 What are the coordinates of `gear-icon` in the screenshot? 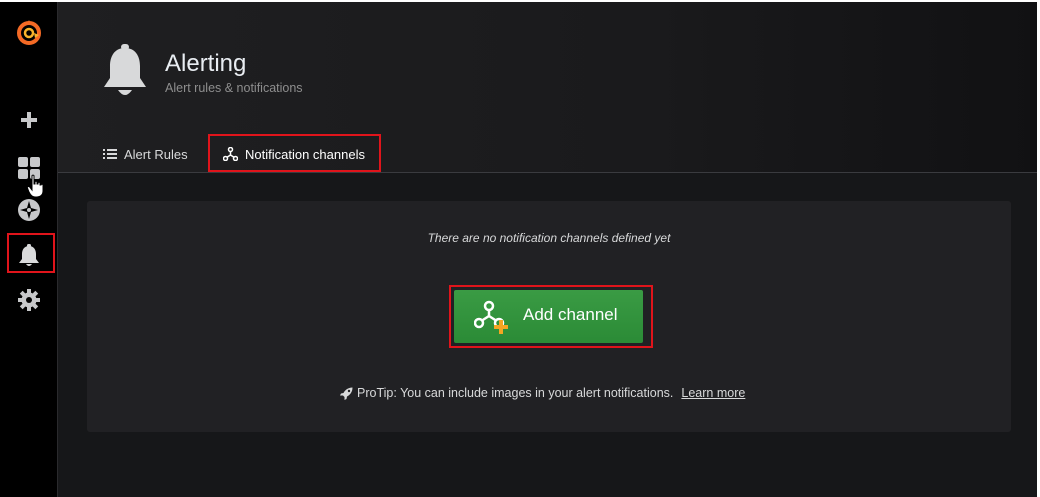 It's located at (28, 300).